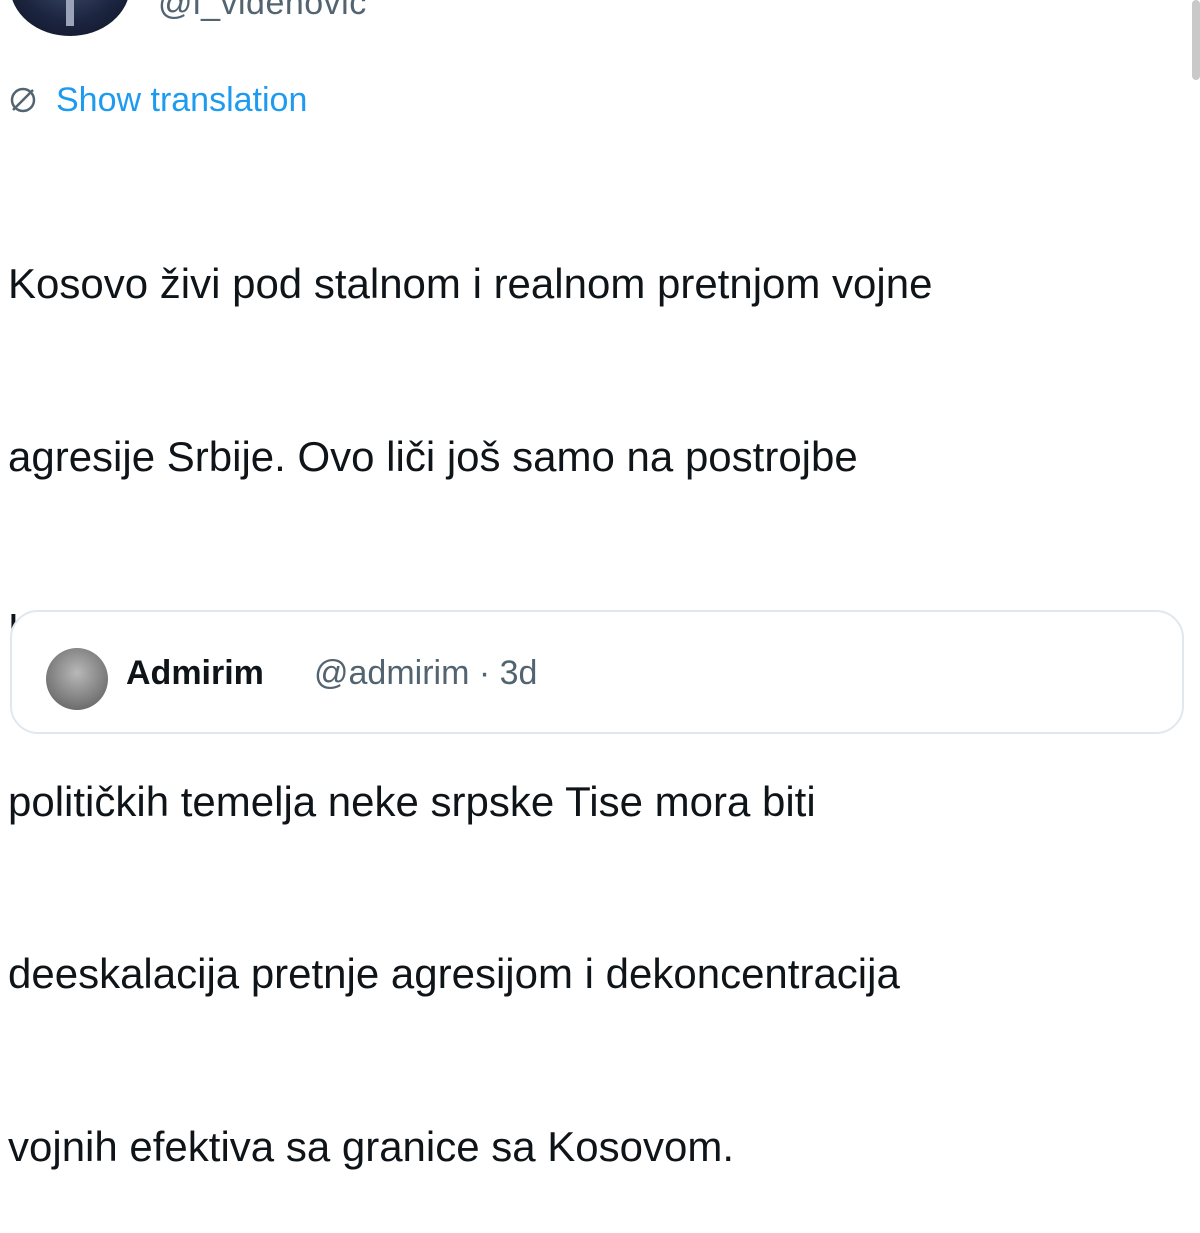  I want to click on quoted-author-avatar, so click(77, 679).